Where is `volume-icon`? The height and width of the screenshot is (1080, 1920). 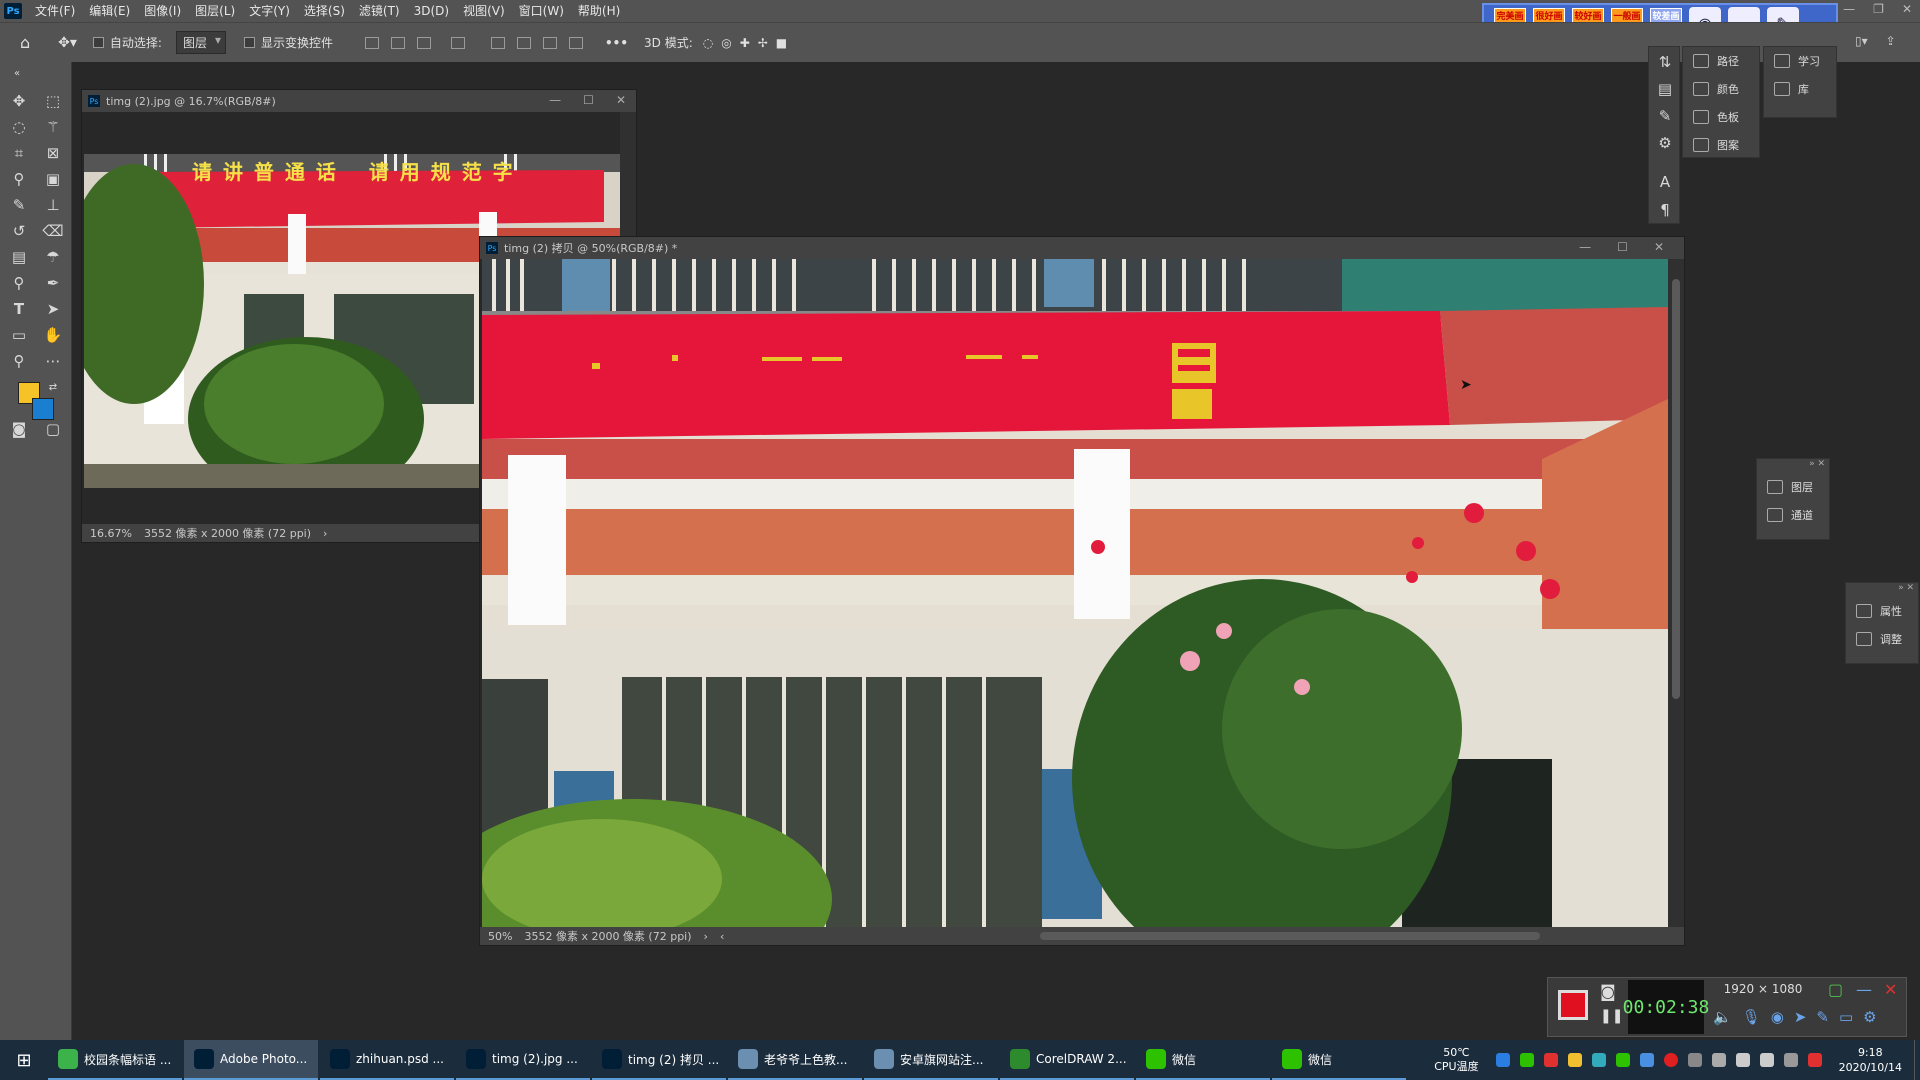 volume-icon is located at coordinates (1766, 1060).